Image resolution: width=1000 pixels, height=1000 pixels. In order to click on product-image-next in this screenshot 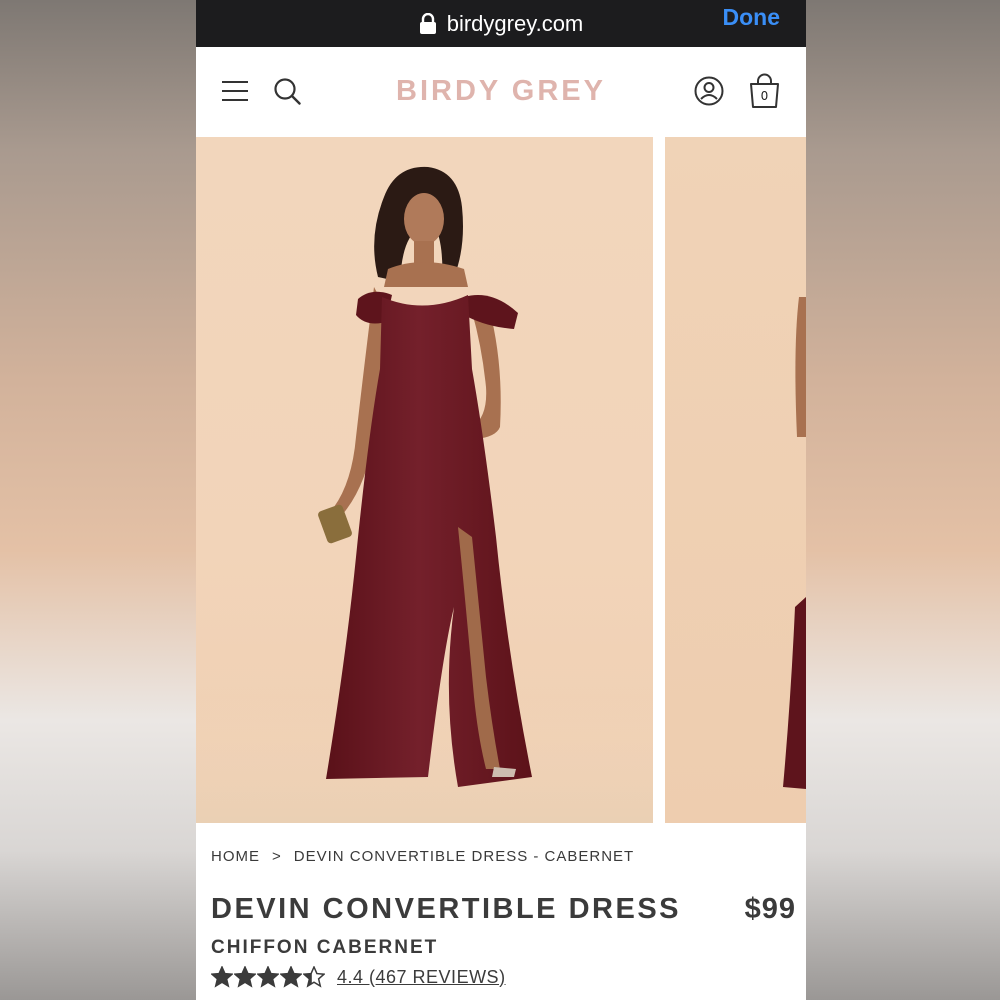, I will do `click(735, 480)`.